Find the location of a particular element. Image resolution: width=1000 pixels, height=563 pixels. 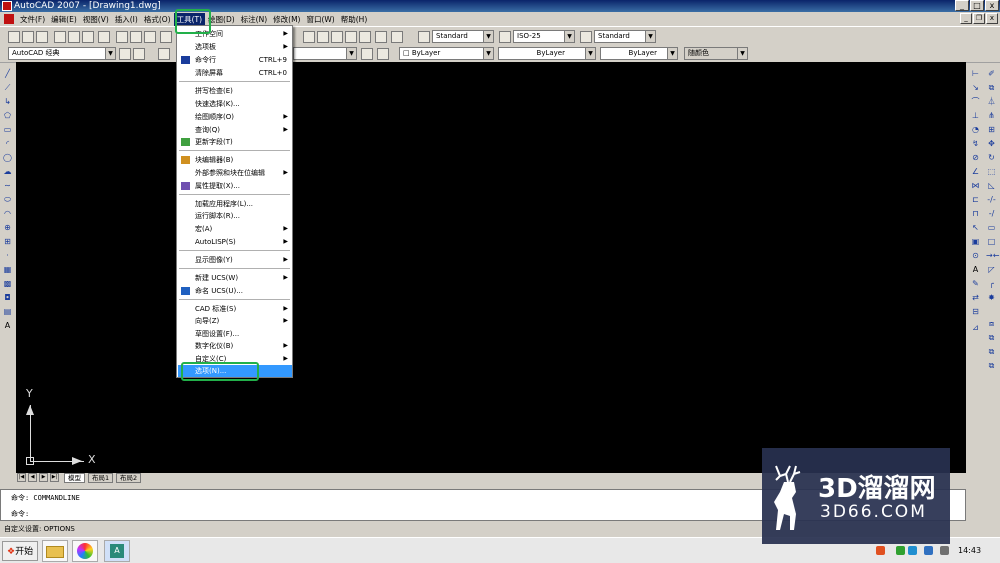

close-button: x is located at coordinates (992, 5).